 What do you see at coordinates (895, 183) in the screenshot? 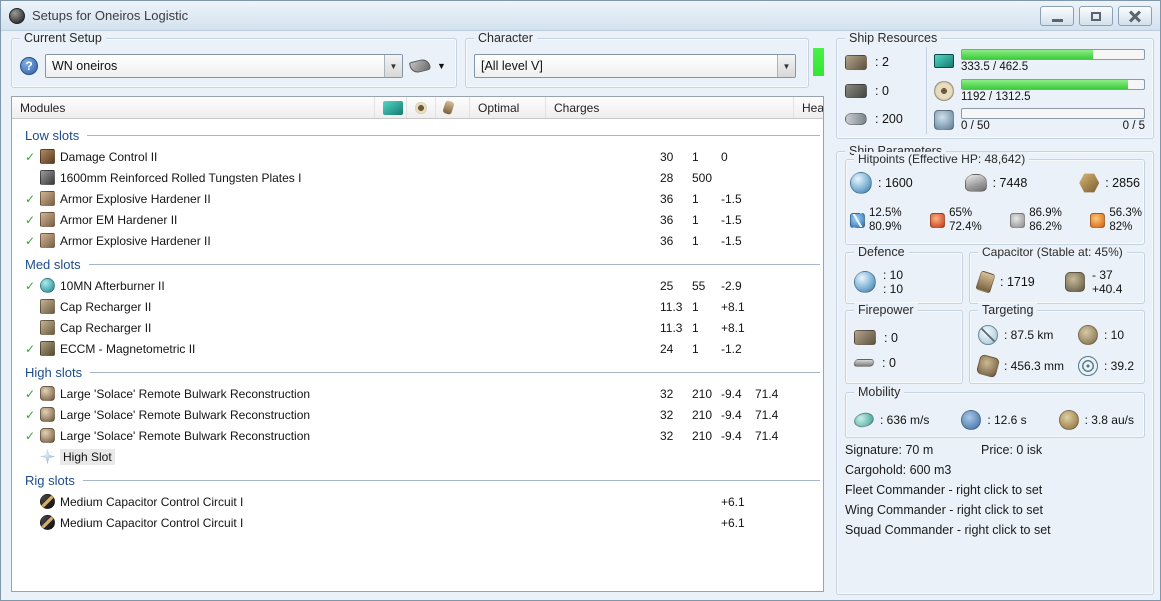
I see `hp-value: : 1600` at bounding box center [895, 183].